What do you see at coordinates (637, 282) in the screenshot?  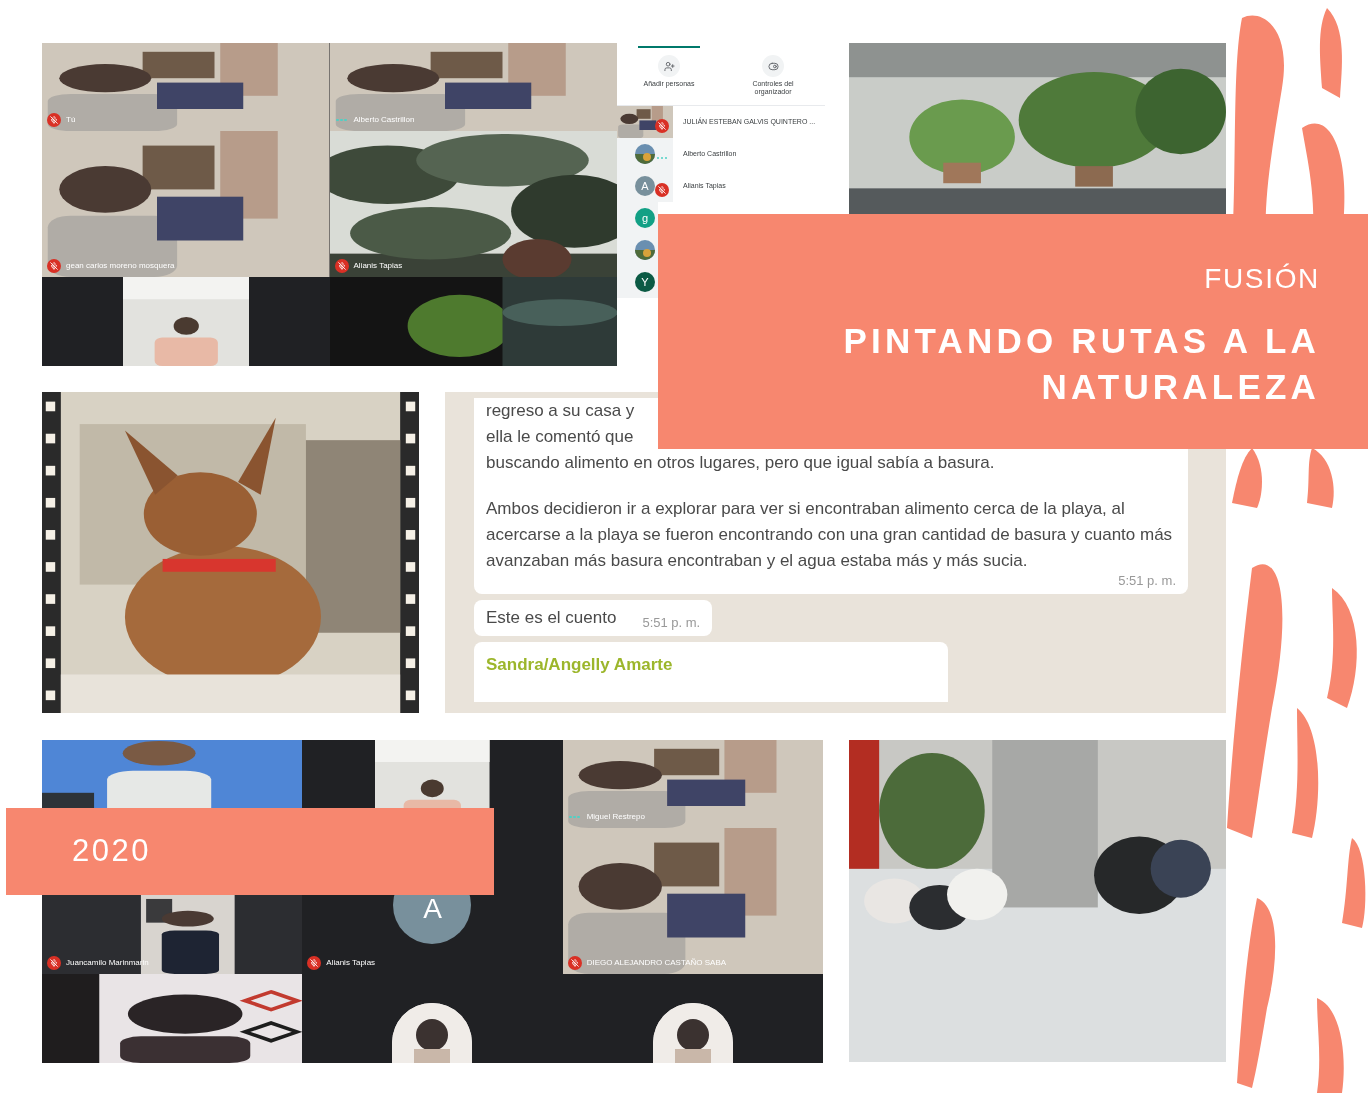 I see `participant-row: Y` at bounding box center [637, 282].